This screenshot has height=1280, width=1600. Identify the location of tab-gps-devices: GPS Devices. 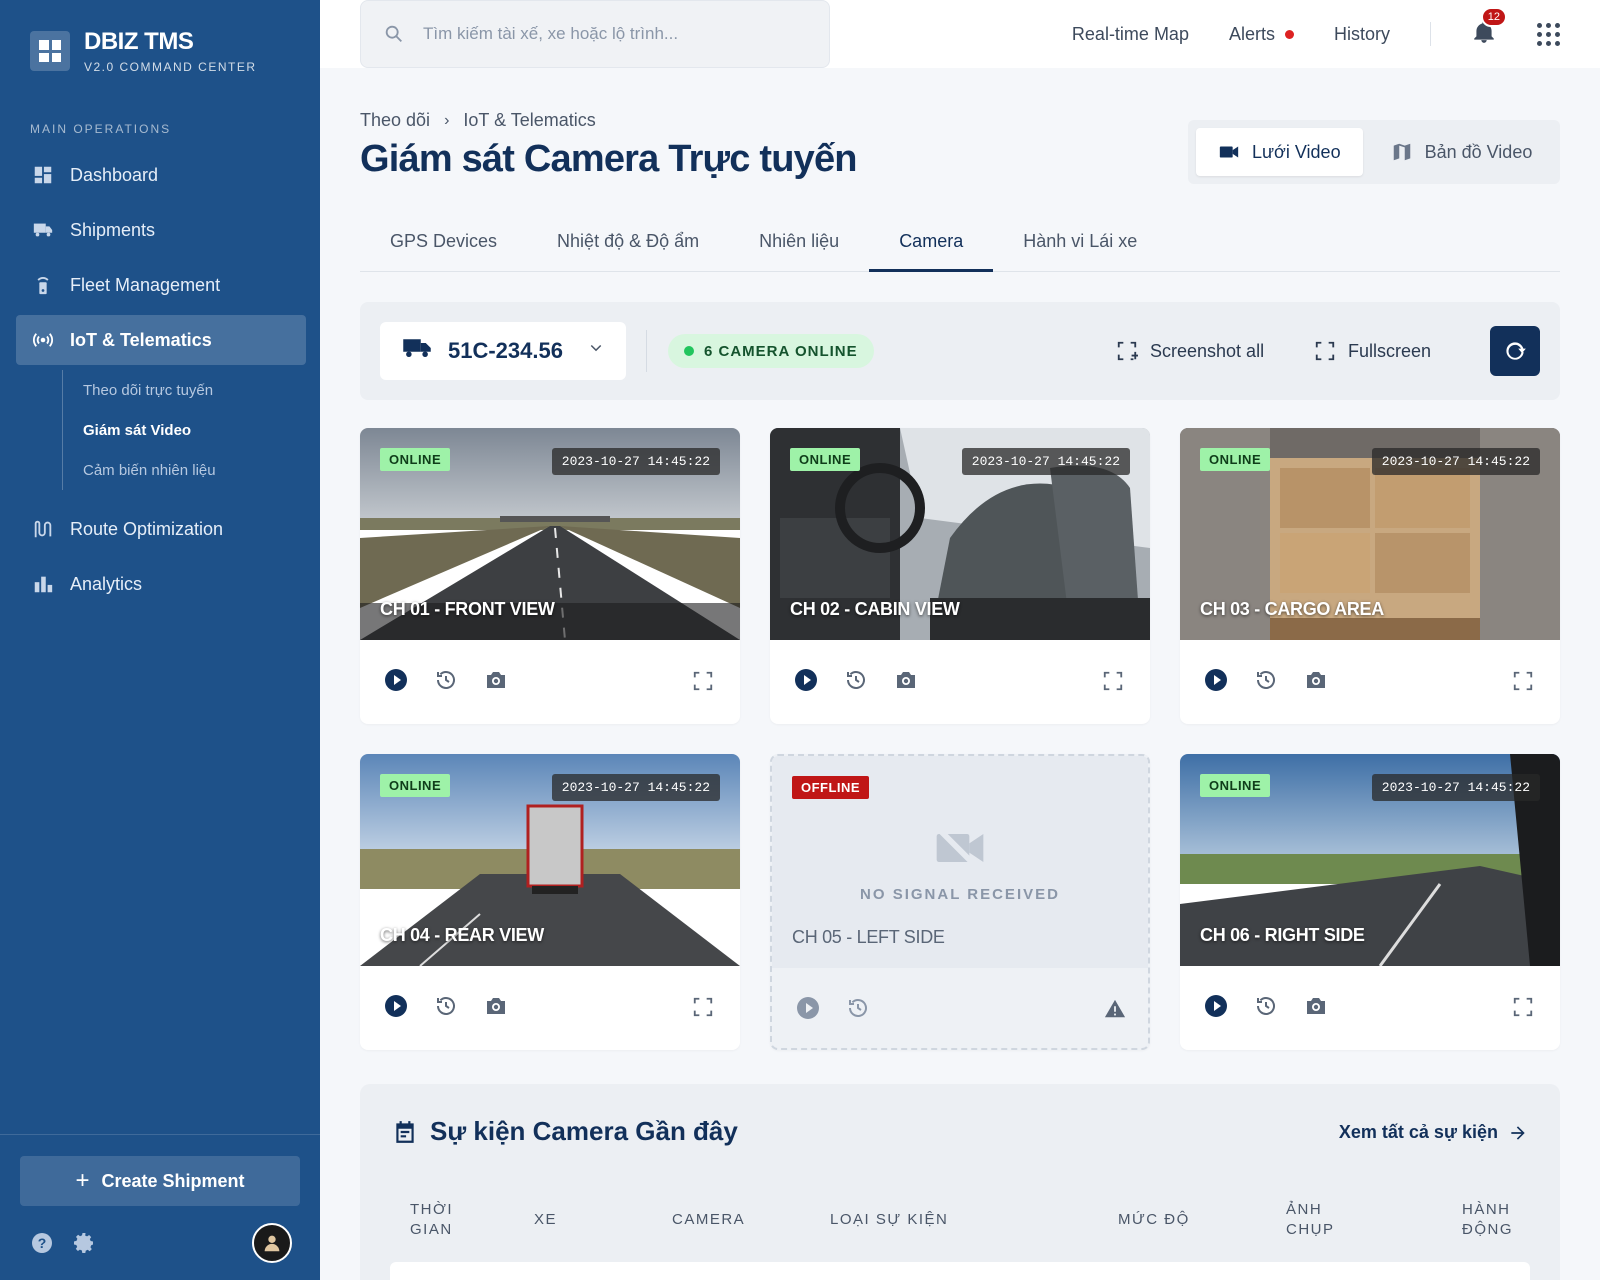
(443, 249).